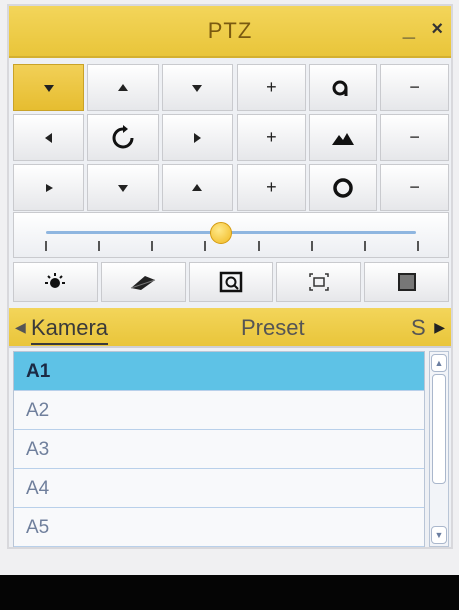  What do you see at coordinates (340, 88) in the screenshot?
I see `zoom-icon` at bounding box center [340, 88].